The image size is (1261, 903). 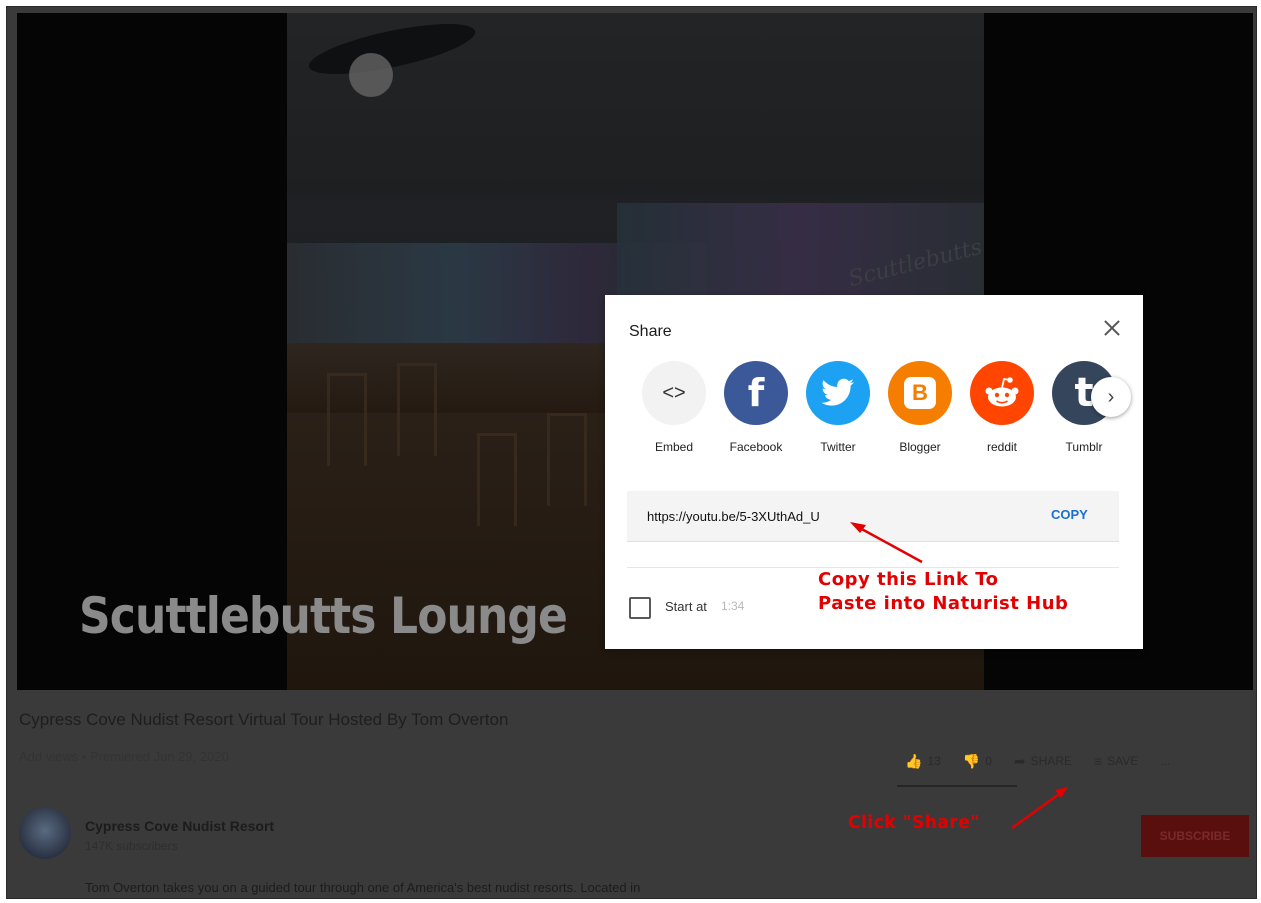 What do you see at coordinates (732, 606) in the screenshot?
I see `start-at-time: 1:34` at bounding box center [732, 606].